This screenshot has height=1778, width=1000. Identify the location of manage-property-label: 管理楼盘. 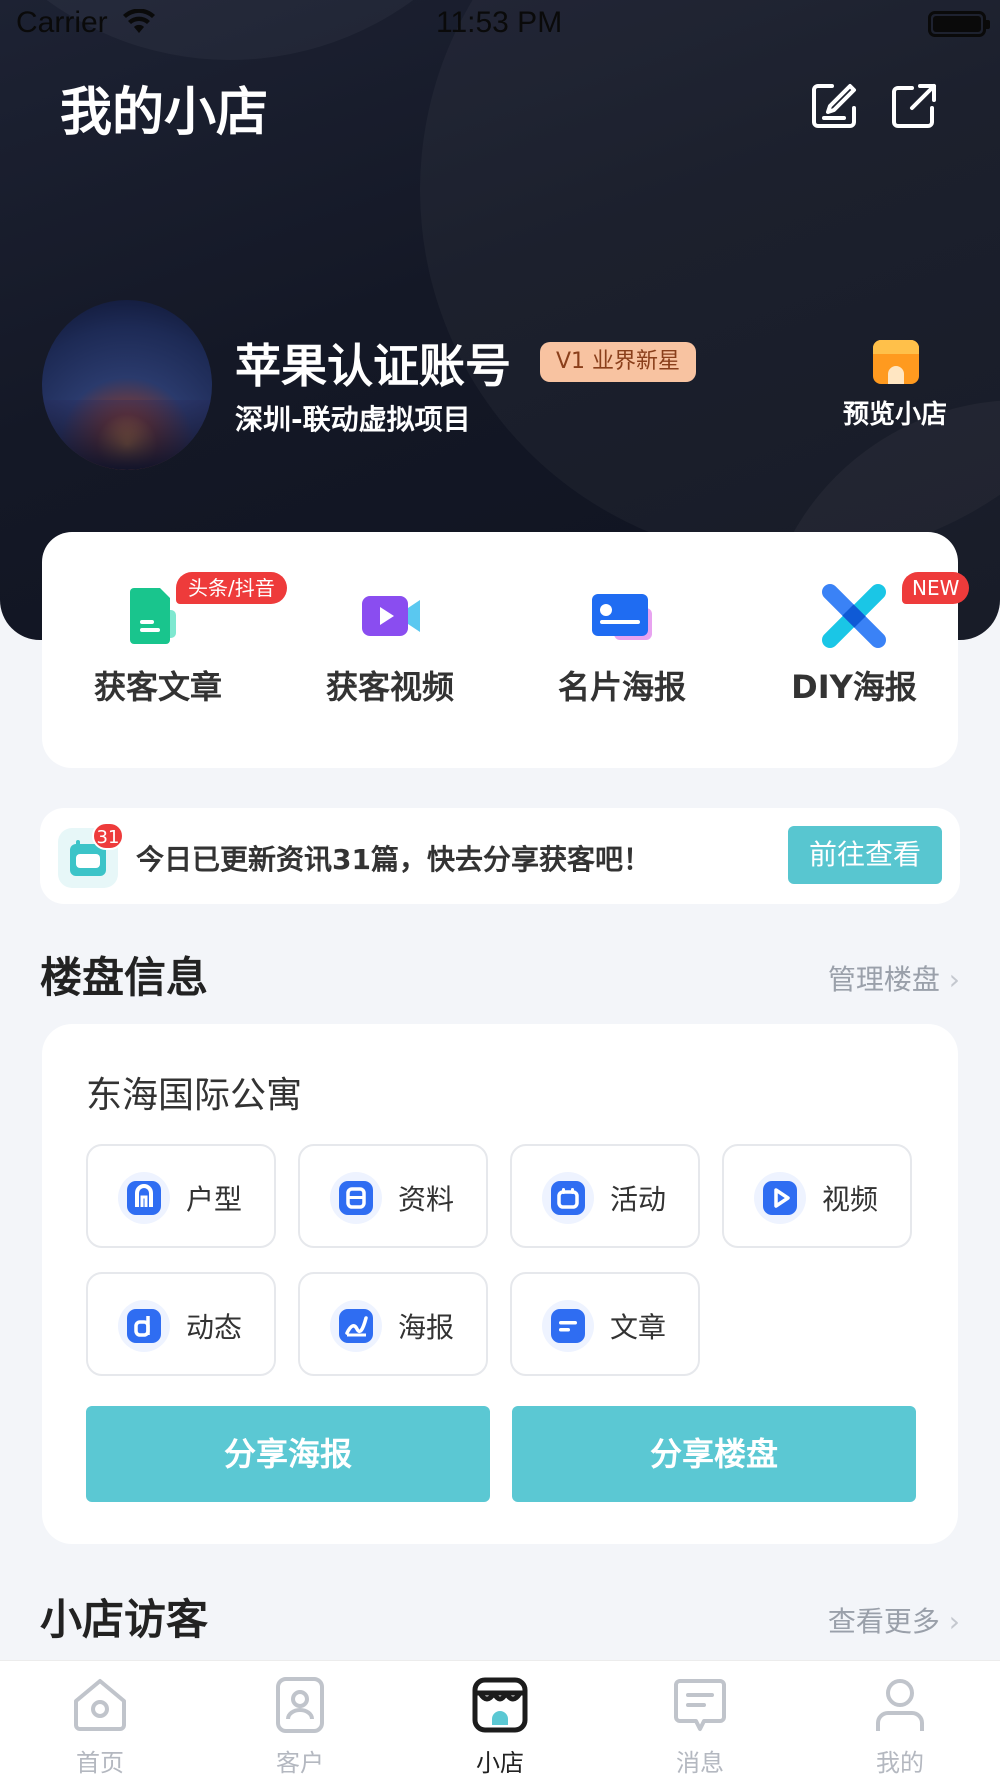
(883, 979).